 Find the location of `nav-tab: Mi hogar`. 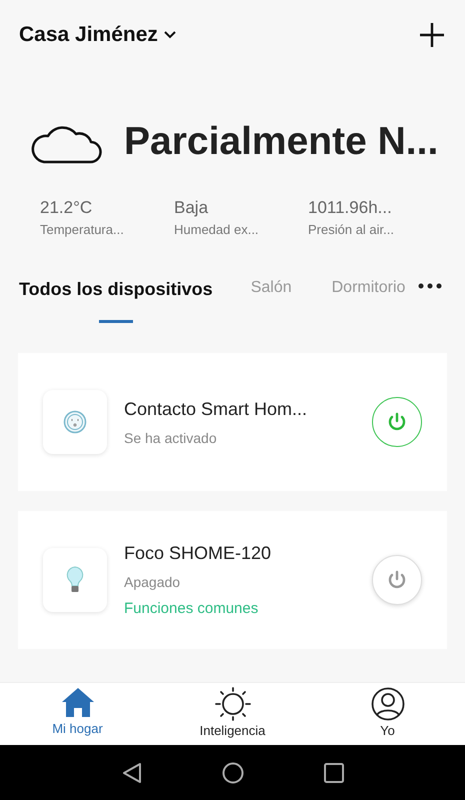

nav-tab: Mi hogar is located at coordinates (77, 714).